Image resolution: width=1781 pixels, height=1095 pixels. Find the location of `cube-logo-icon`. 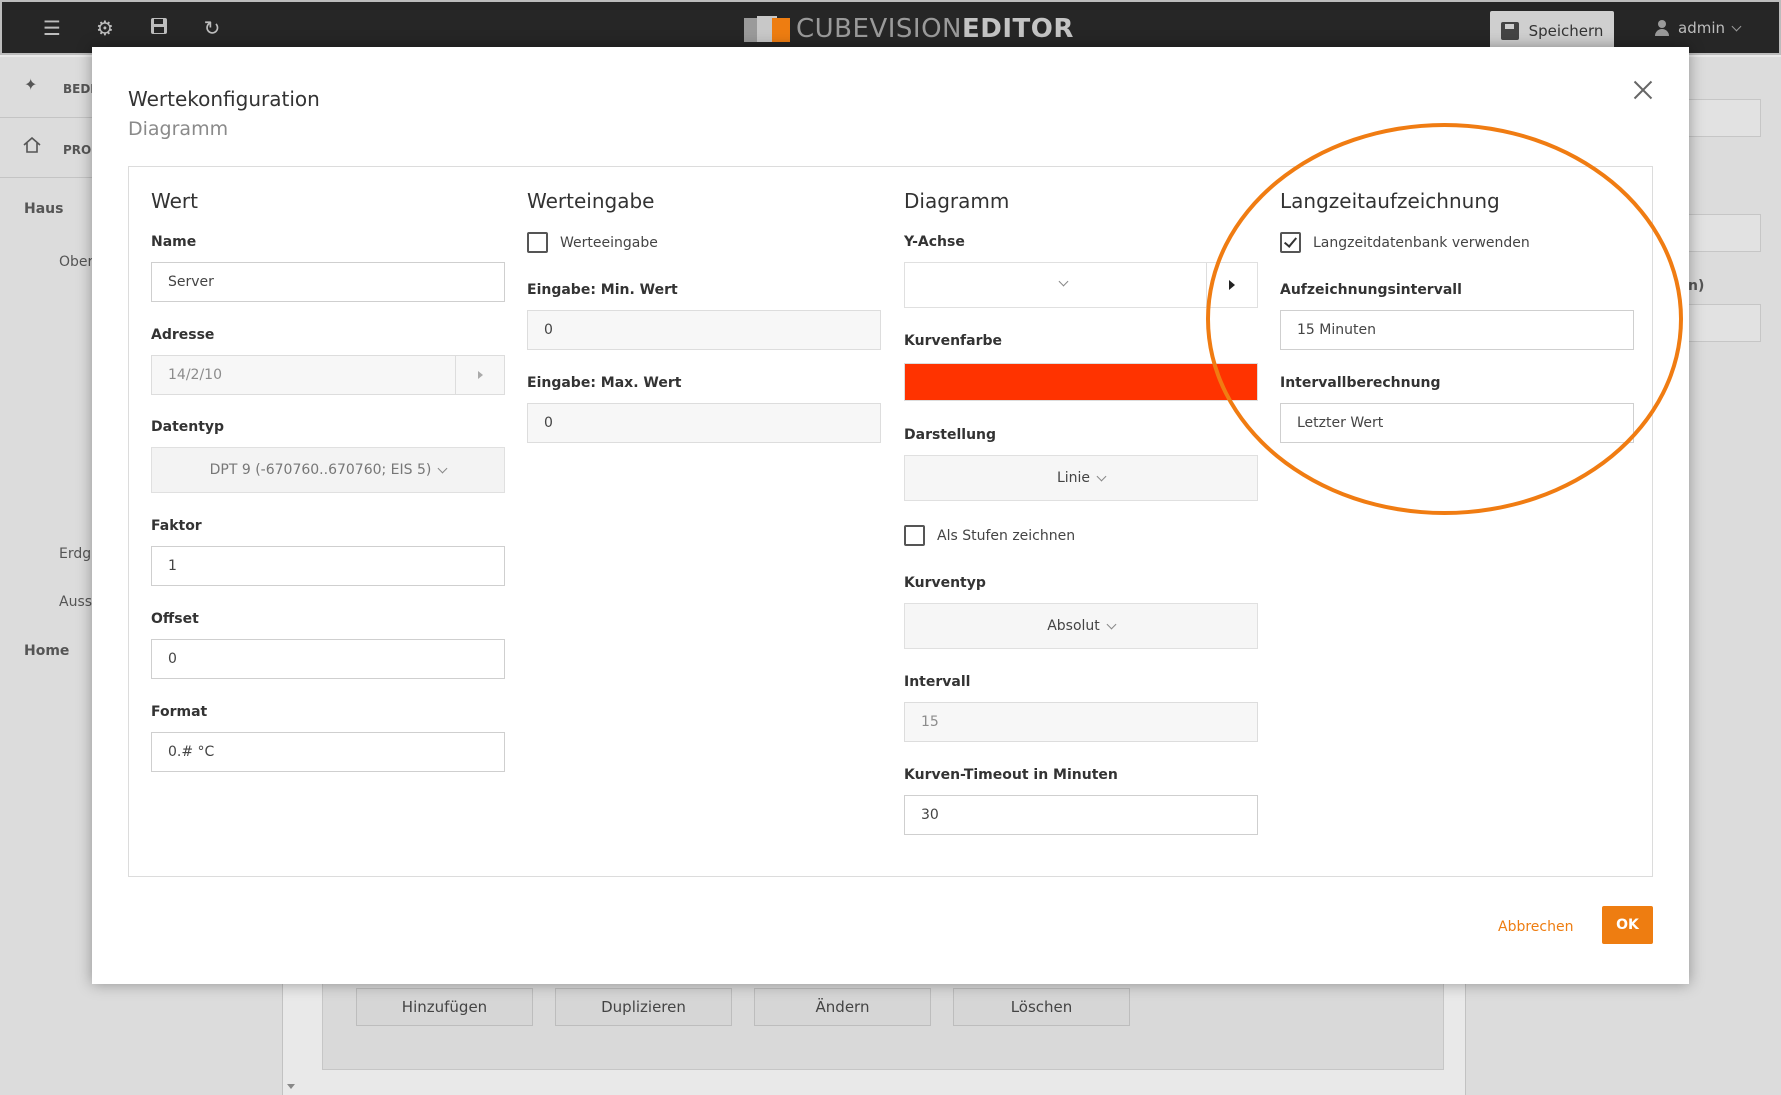

cube-logo-icon is located at coordinates (767, 29).